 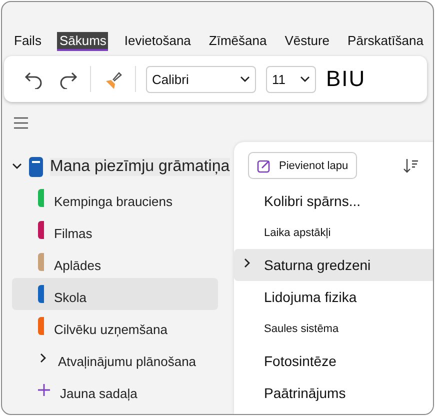 What do you see at coordinates (317, 265) in the screenshot?
I see `page-title: Saturna gredzeni` at bounding box center [317, 265].